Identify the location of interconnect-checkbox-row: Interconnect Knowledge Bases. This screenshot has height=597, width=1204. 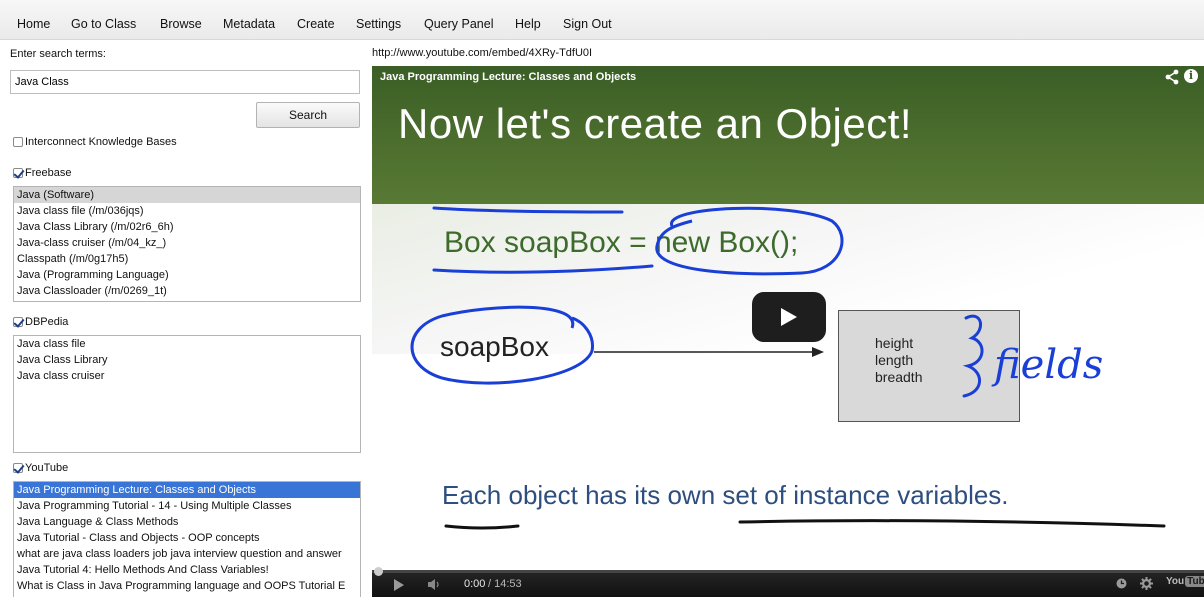
(95, 142).